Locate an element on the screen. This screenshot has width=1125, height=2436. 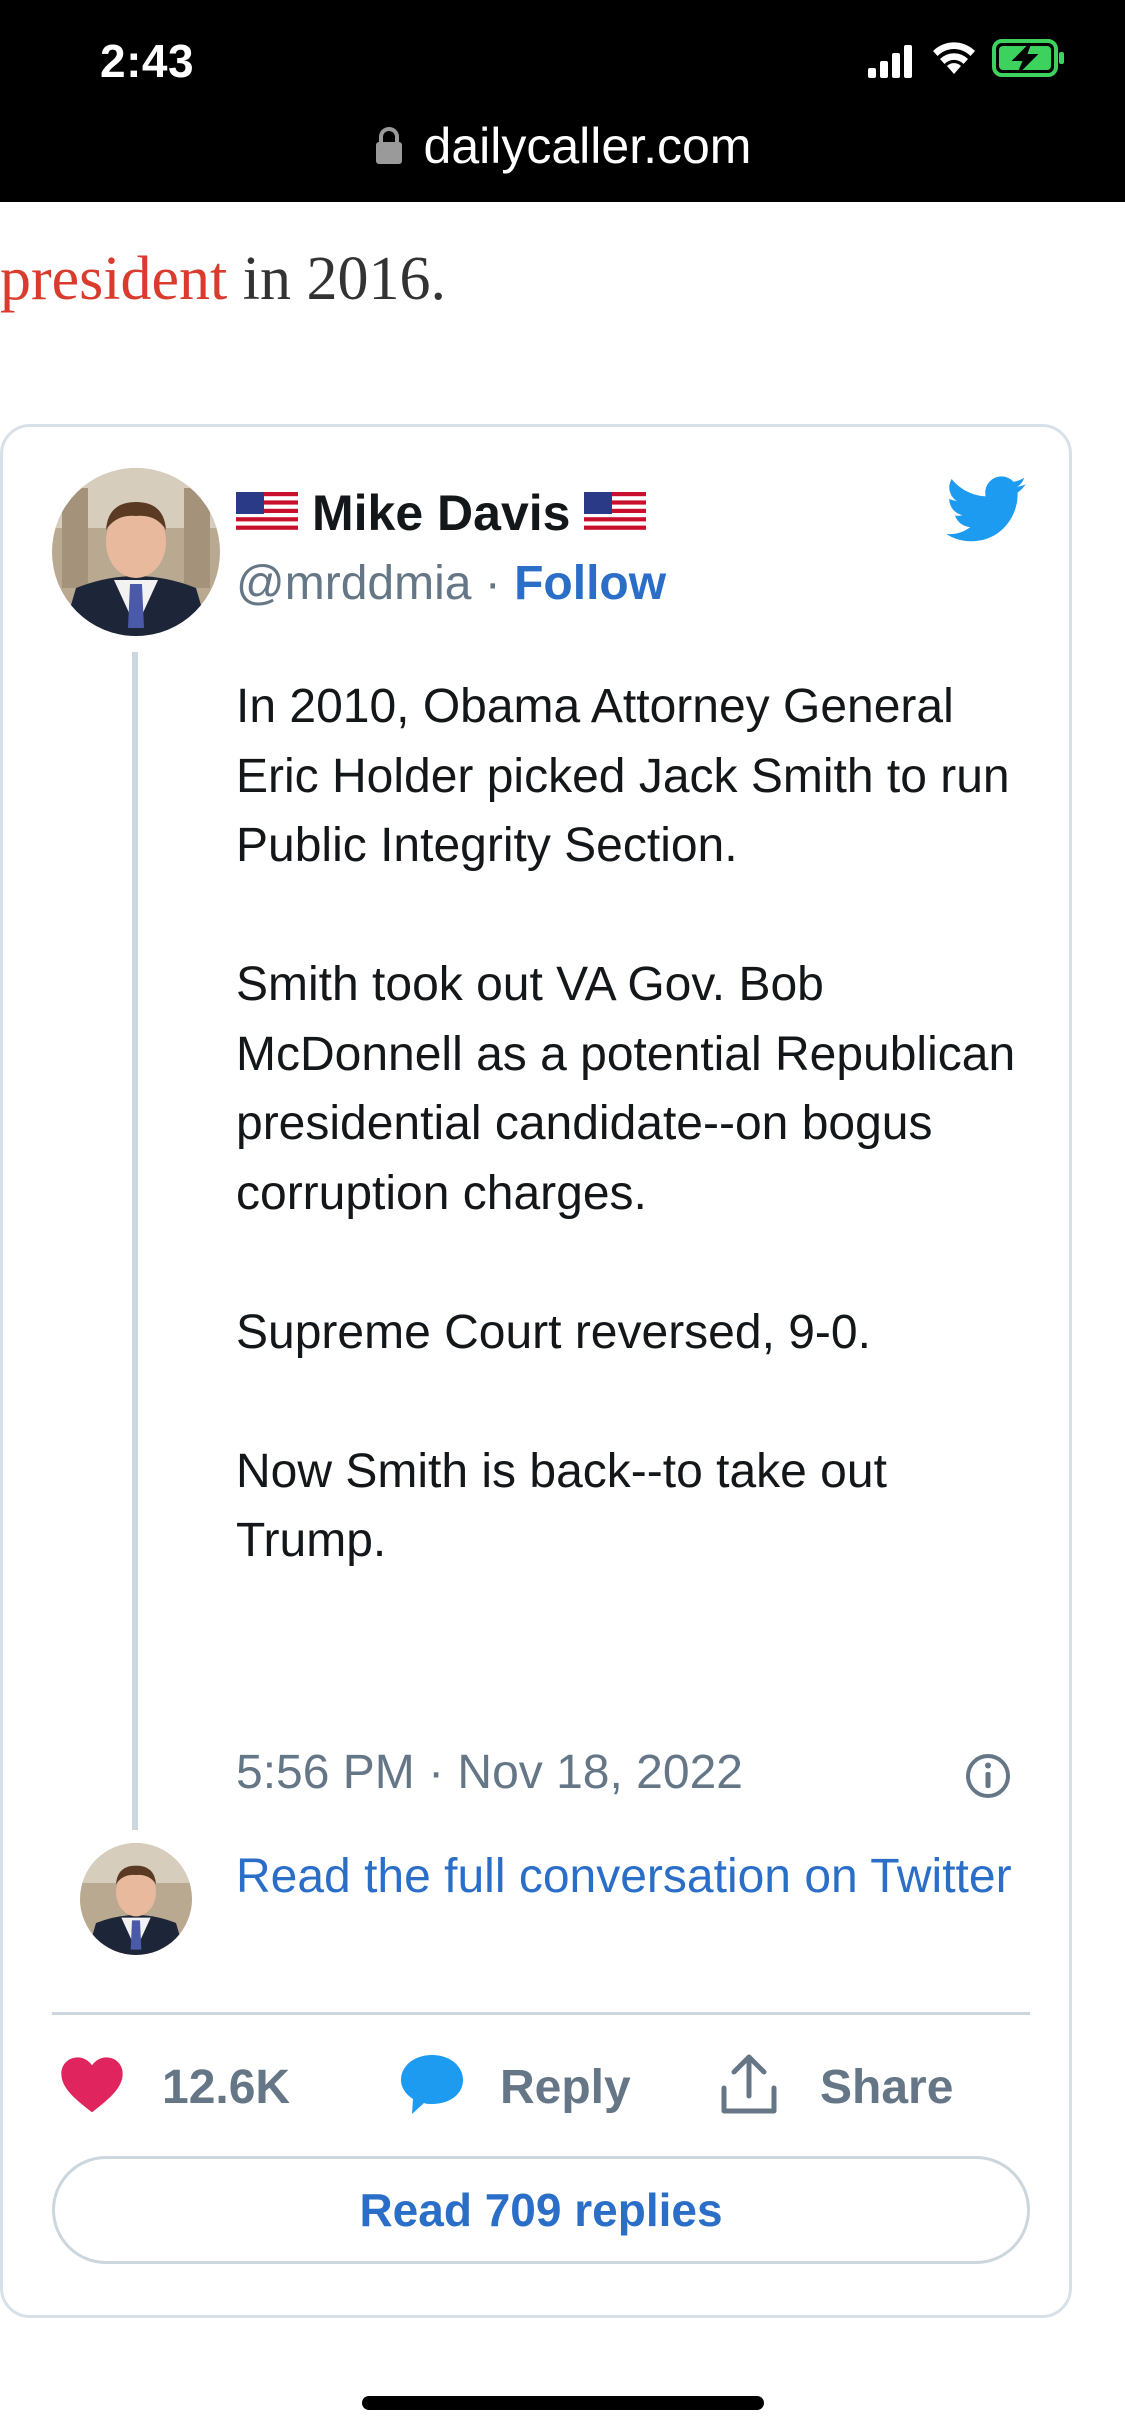
author-handle-row: @mrddmia · Follow is located at coordinates (451, 583).